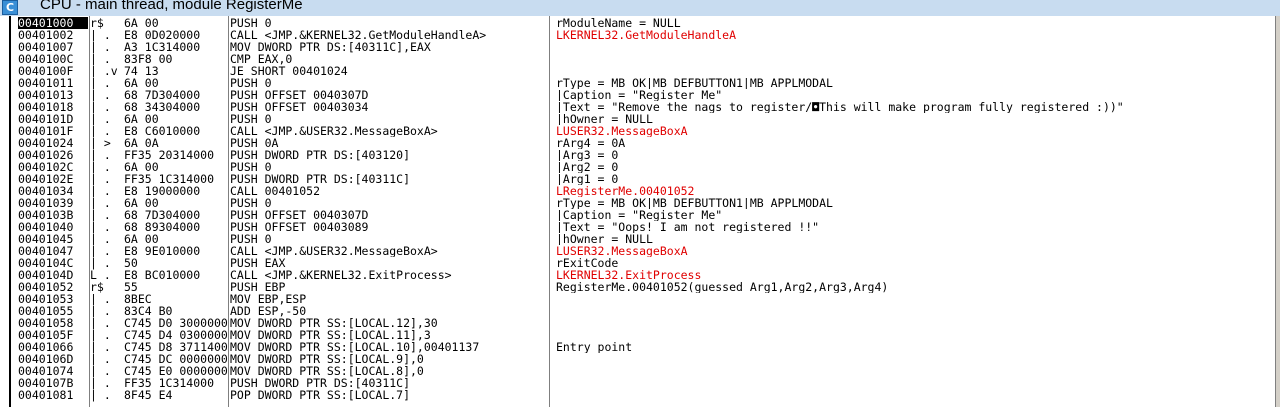  What do you see at coordinates (389, 179) in the screenshot?
I see `instruction-cell: PUSH DWORD PTR DS:[40311C]` at bounding box center [389, 179].